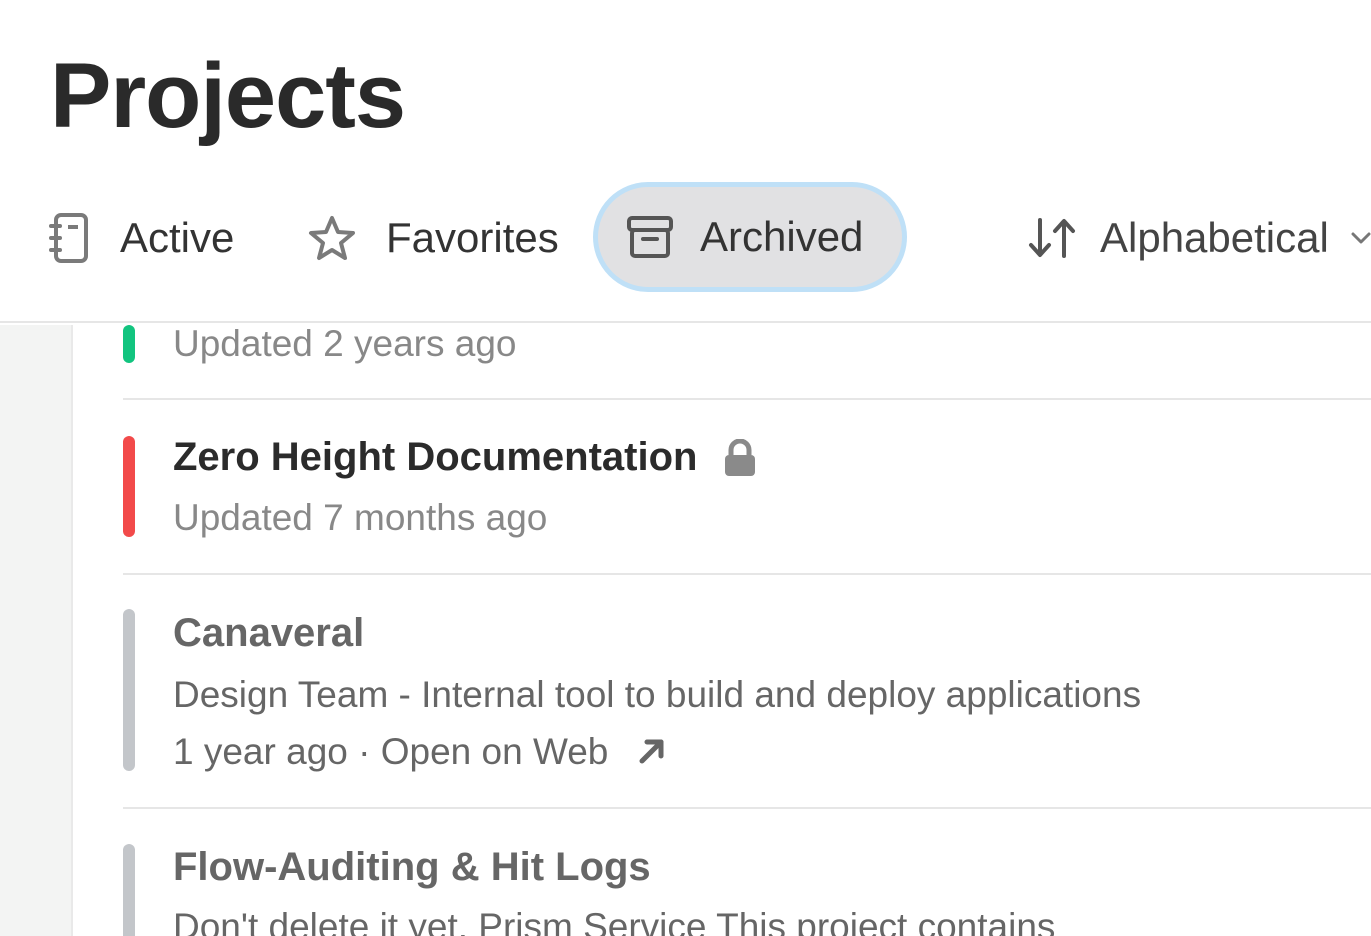 This screenshot has height=936, width=1371. I want to click on chevron-down-icon, so click(1361, 238).